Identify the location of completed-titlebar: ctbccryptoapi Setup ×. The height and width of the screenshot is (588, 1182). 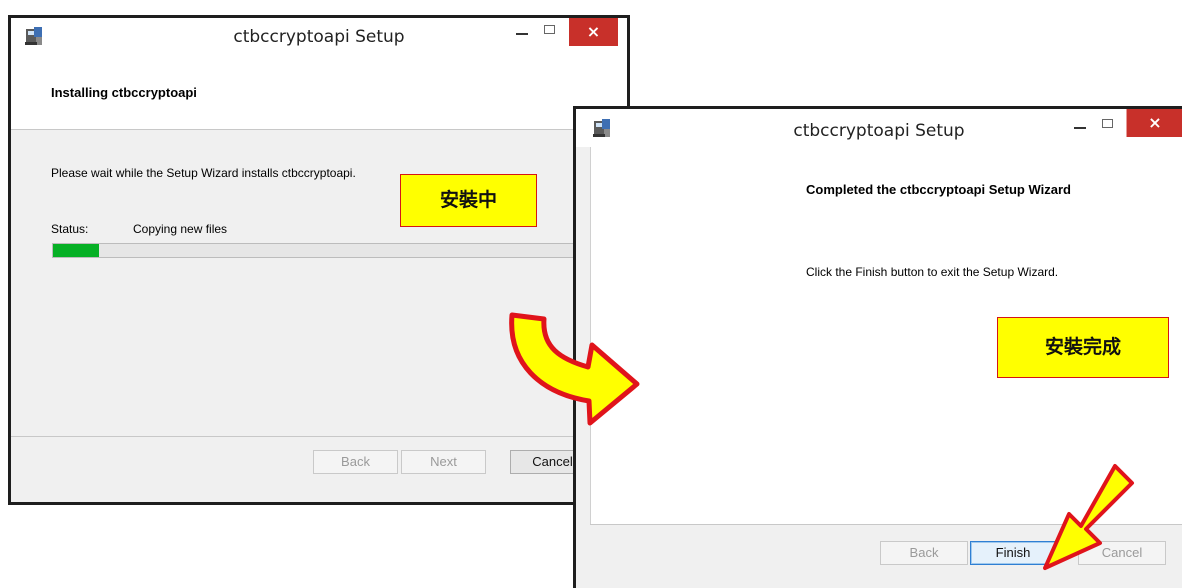
(879, 128).